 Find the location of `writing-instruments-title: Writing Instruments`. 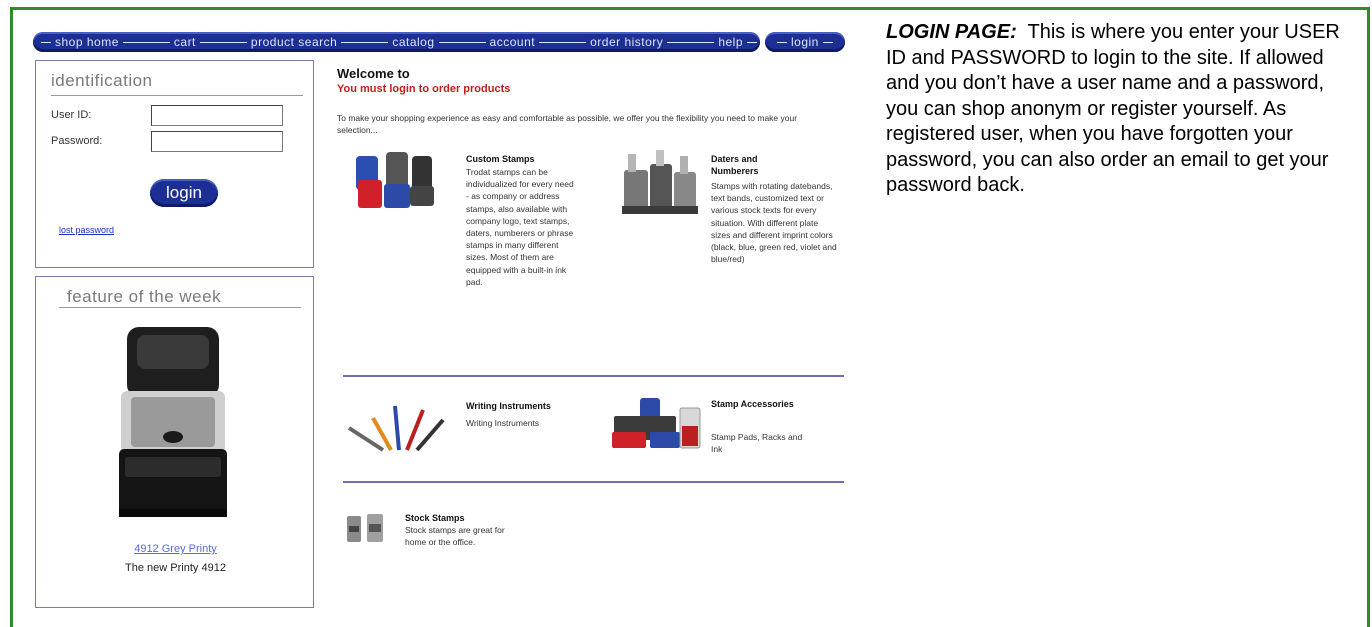

writing-instruments-title: Writing Instruments is located at coordinates (508, 406).